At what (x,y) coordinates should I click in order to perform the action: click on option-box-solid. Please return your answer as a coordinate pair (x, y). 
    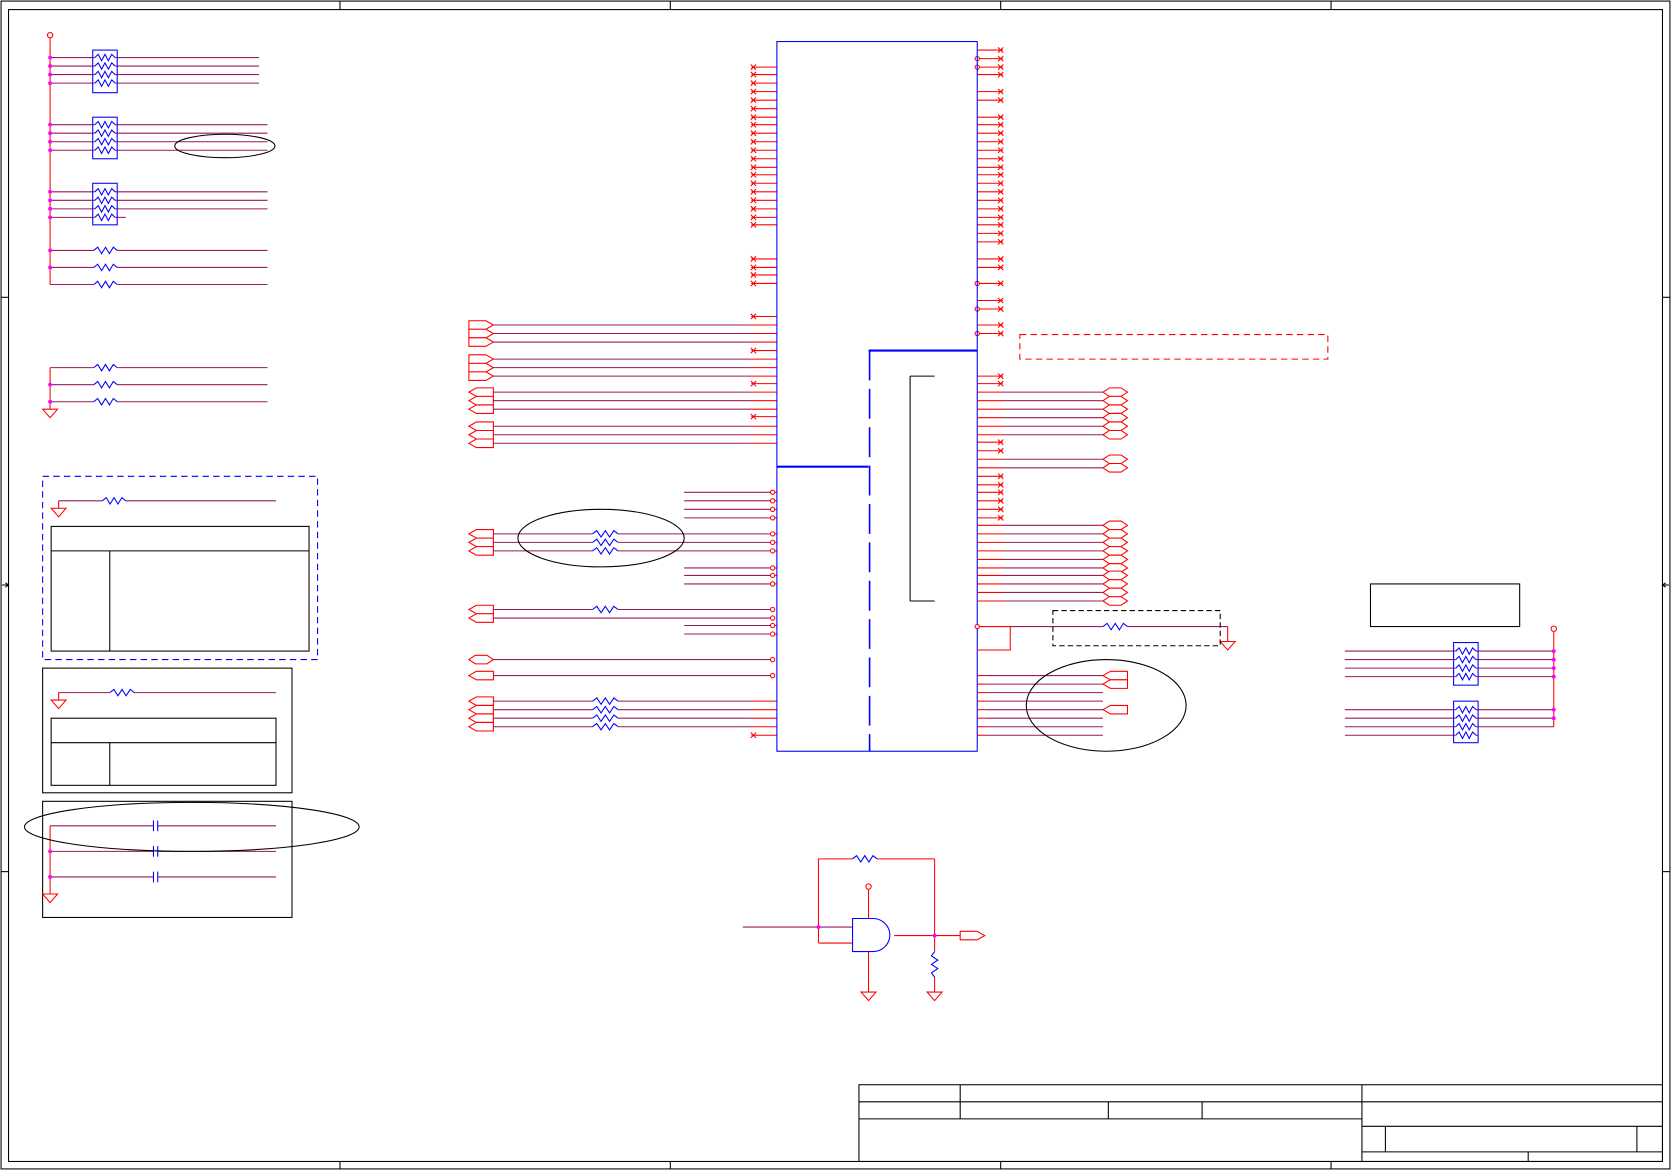
    Looking at the image, I should click on (167, 730).